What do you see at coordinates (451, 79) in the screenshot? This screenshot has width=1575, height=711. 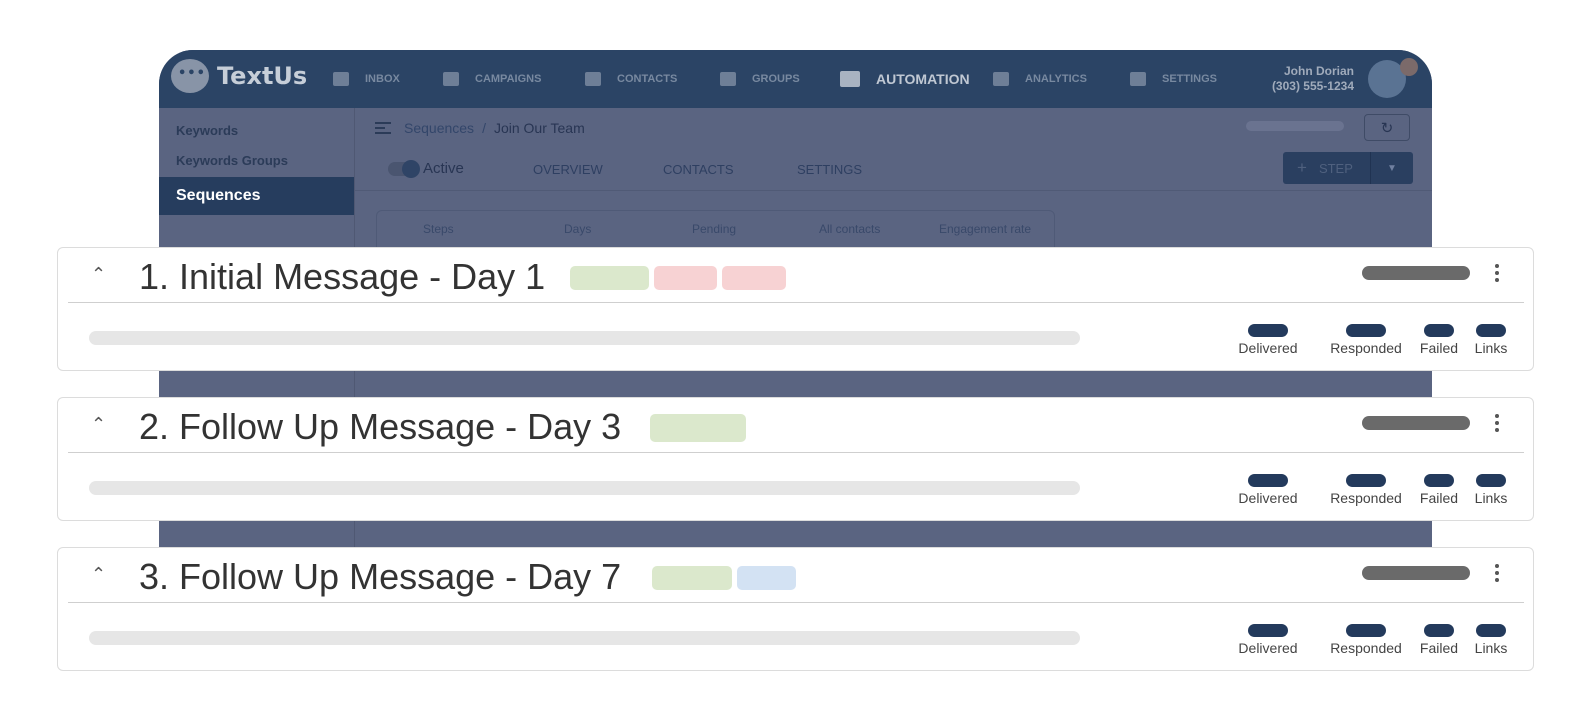 I see `megaphone-icon` at bounding box center [451, 79].